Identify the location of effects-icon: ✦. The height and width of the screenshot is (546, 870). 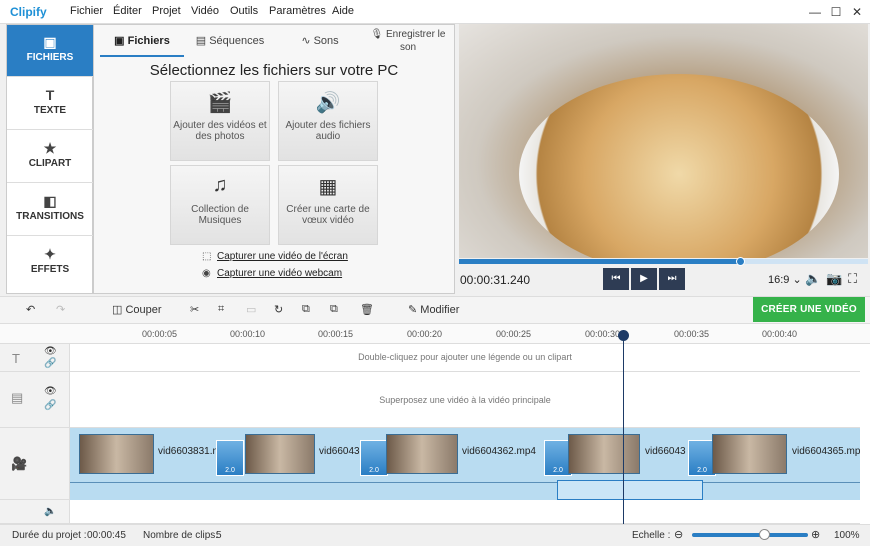
(50, 254).